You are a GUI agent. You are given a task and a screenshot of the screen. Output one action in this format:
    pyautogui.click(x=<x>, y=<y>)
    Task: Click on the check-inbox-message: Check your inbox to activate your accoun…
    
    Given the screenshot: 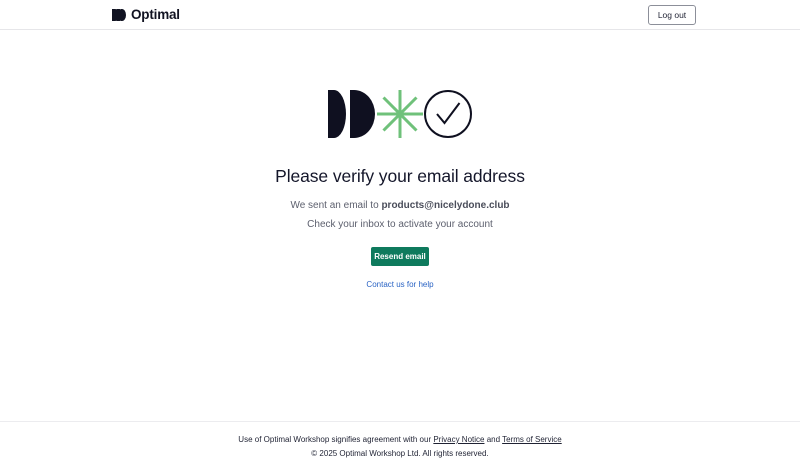 What is the action you would take?
    pyautogui.click(x=400, y=224)
    